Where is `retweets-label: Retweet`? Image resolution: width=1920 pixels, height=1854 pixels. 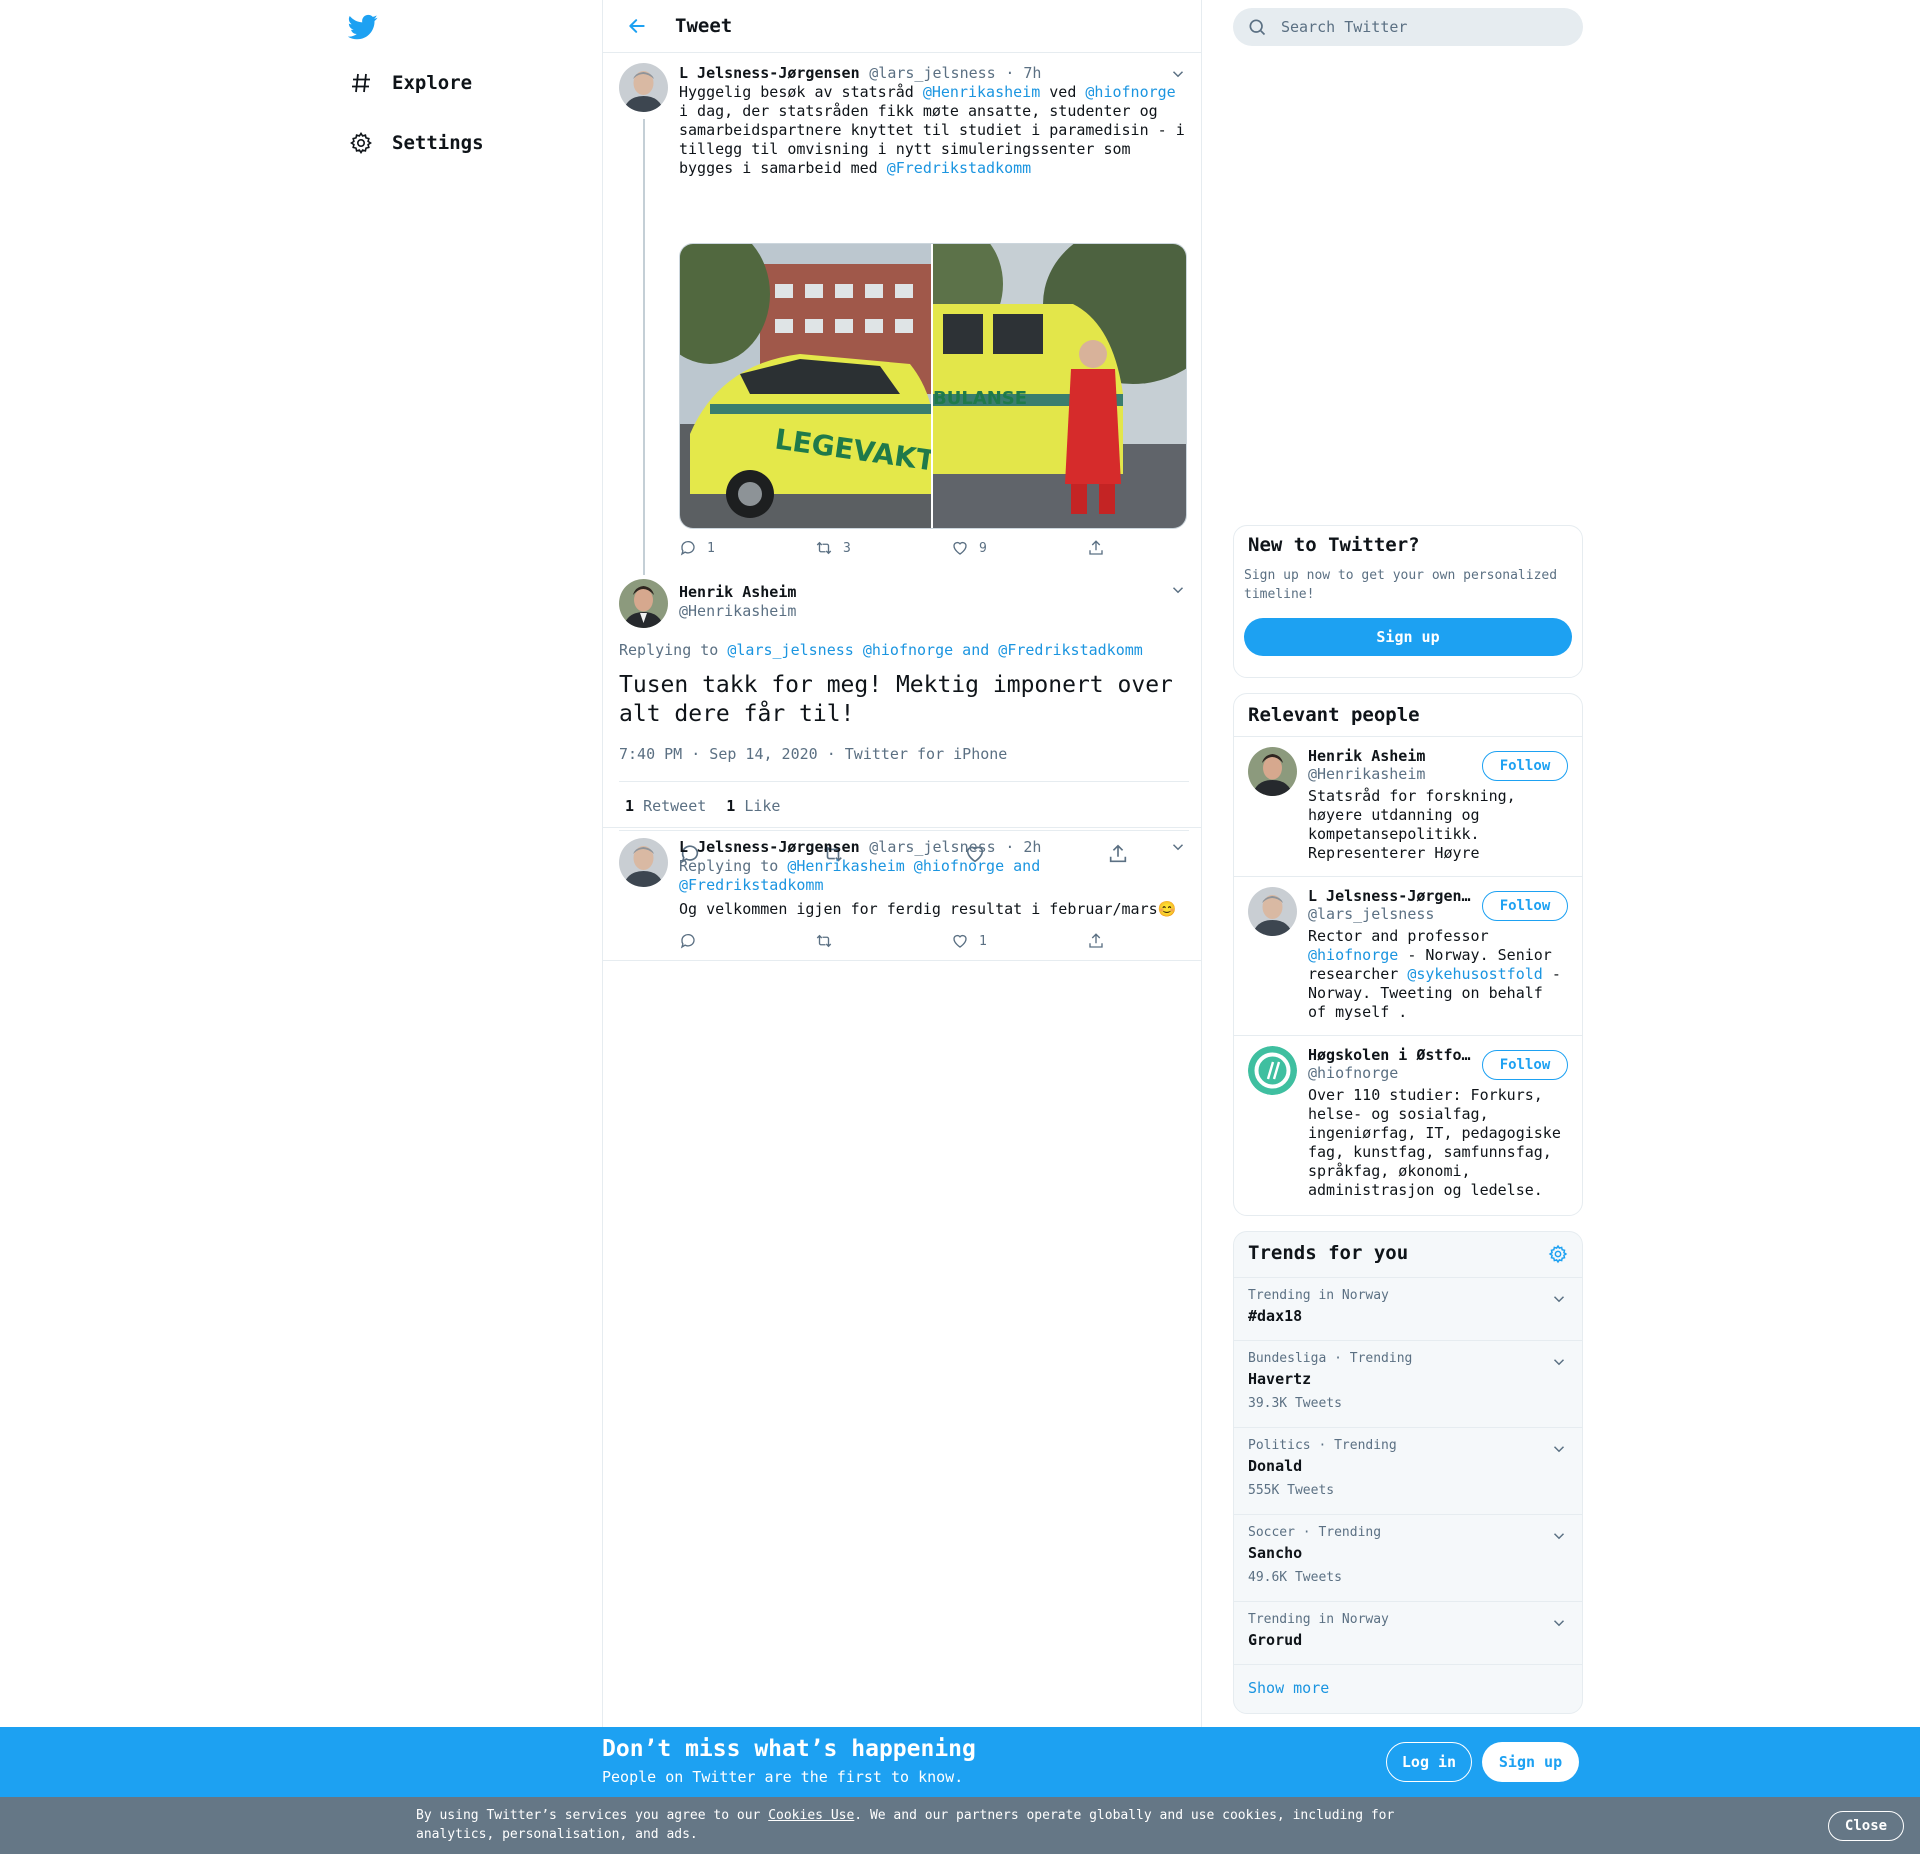 retweets-label: Retweet is located at coordinates (675, 806).